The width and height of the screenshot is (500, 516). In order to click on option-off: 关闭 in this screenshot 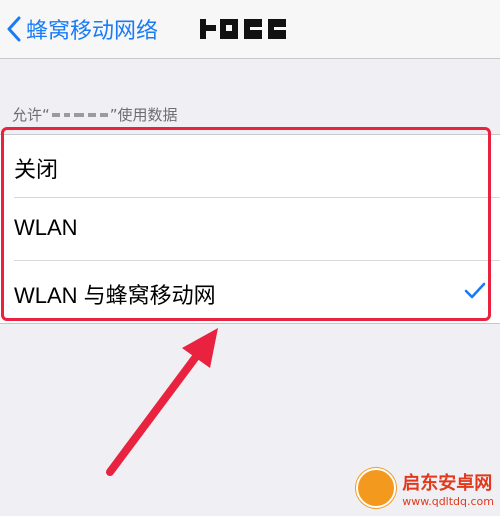, I will do `click(250, 166)`.